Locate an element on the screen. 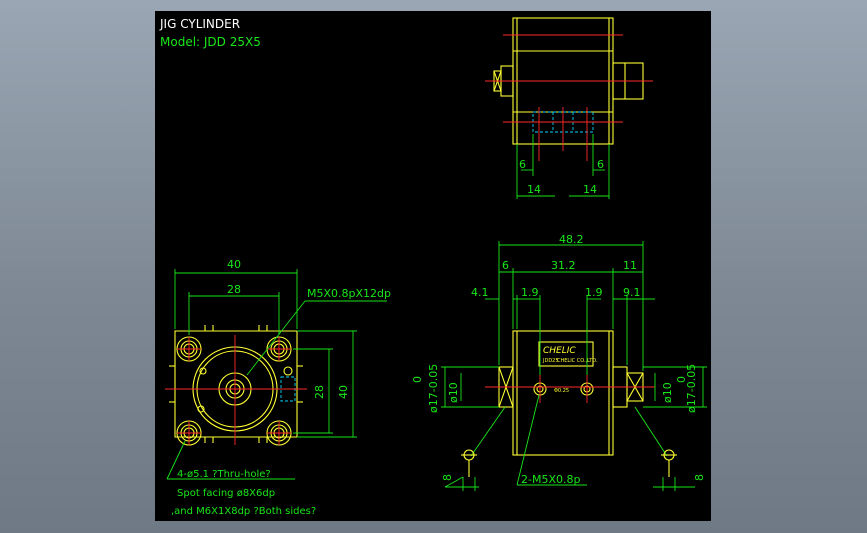  dim-side-6: 6 is located at coordinates (505, 265).